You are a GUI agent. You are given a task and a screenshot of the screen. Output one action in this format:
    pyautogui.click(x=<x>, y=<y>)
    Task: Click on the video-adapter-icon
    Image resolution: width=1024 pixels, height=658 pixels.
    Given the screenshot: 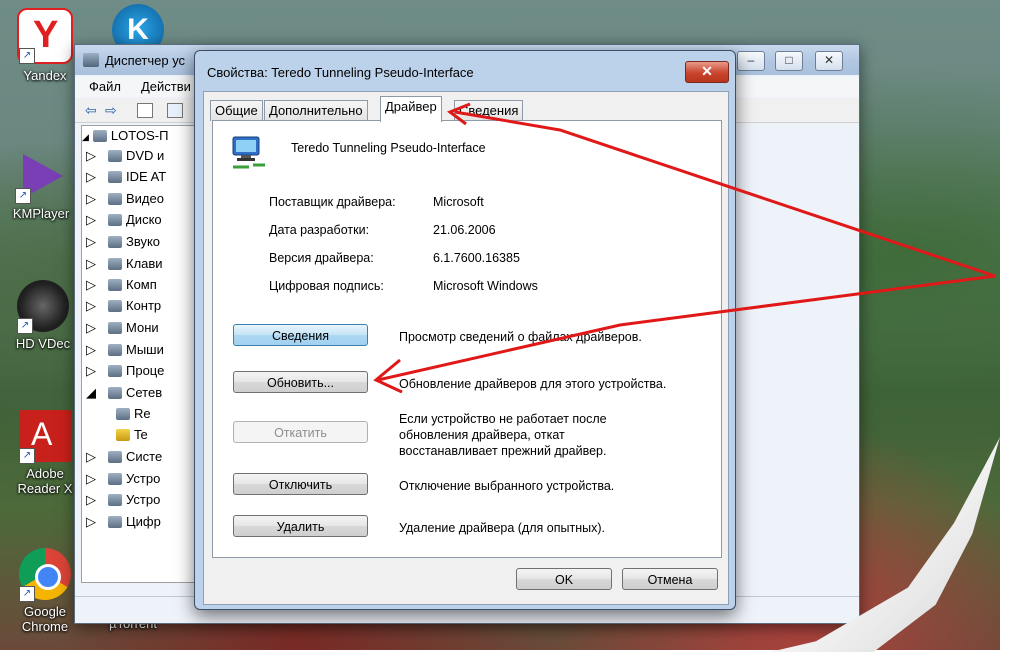 What is the action you would take?
    pyautogui.click(x=115, y=199)
    